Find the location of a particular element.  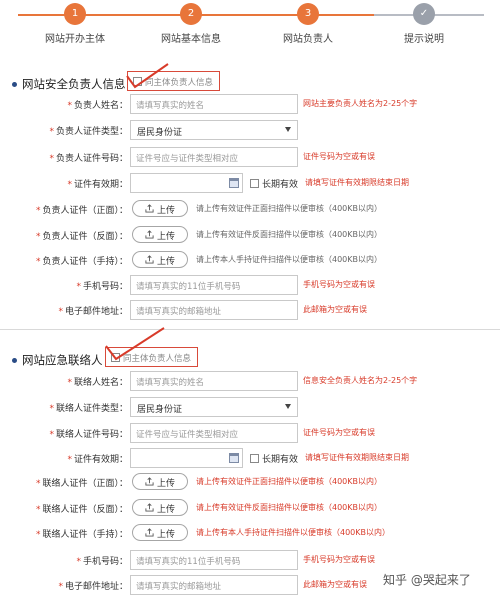

validation-hint: 信息安全负责人姓名为2-25个字 is located at coordinates (360, 380).